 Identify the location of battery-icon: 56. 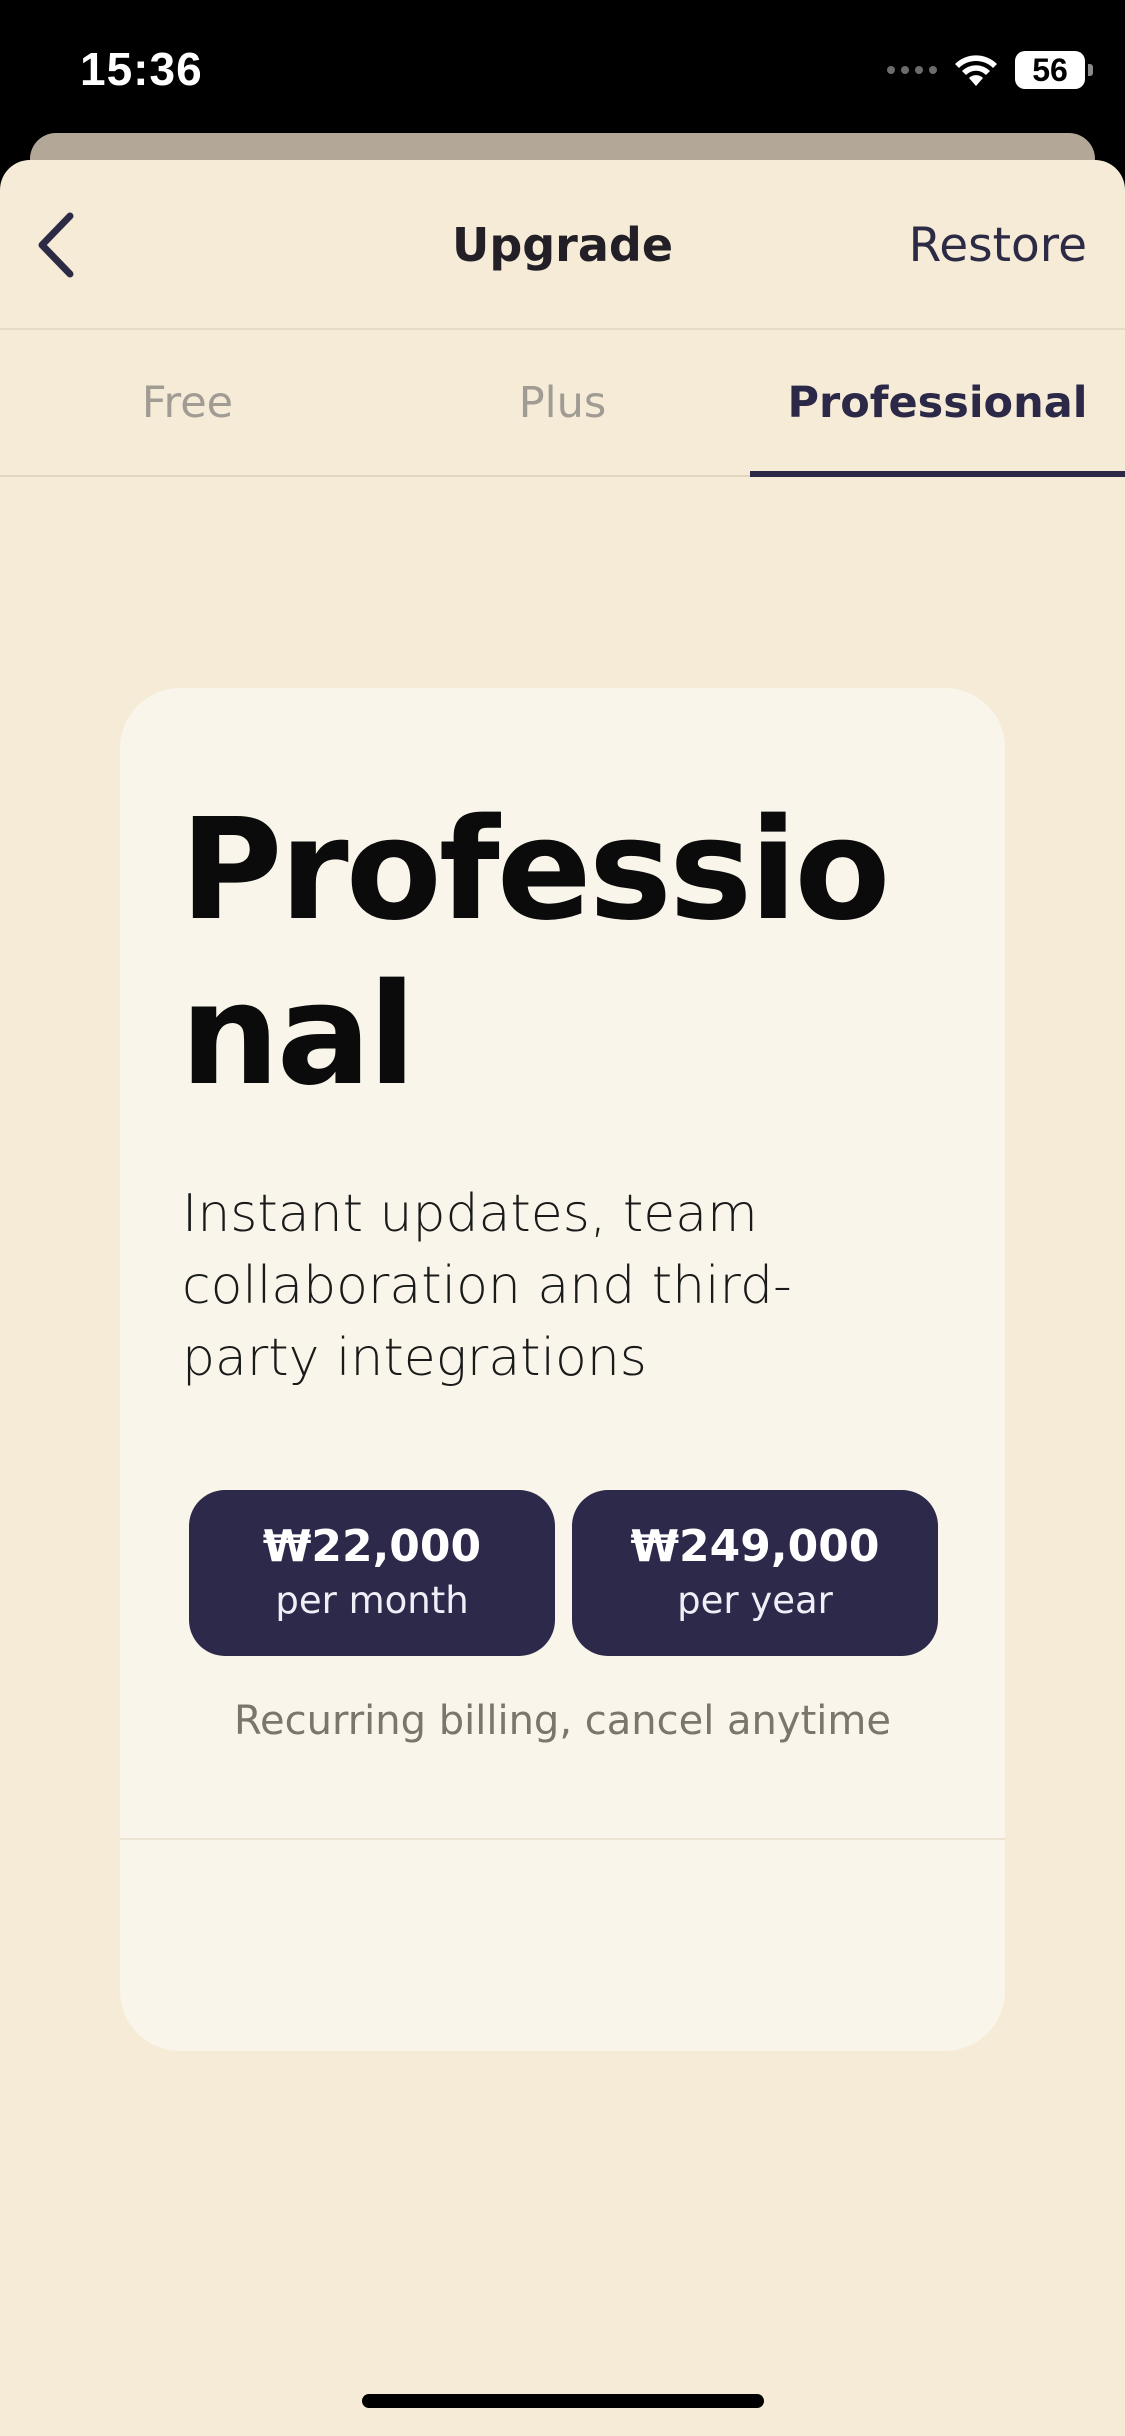
(1054, 70).